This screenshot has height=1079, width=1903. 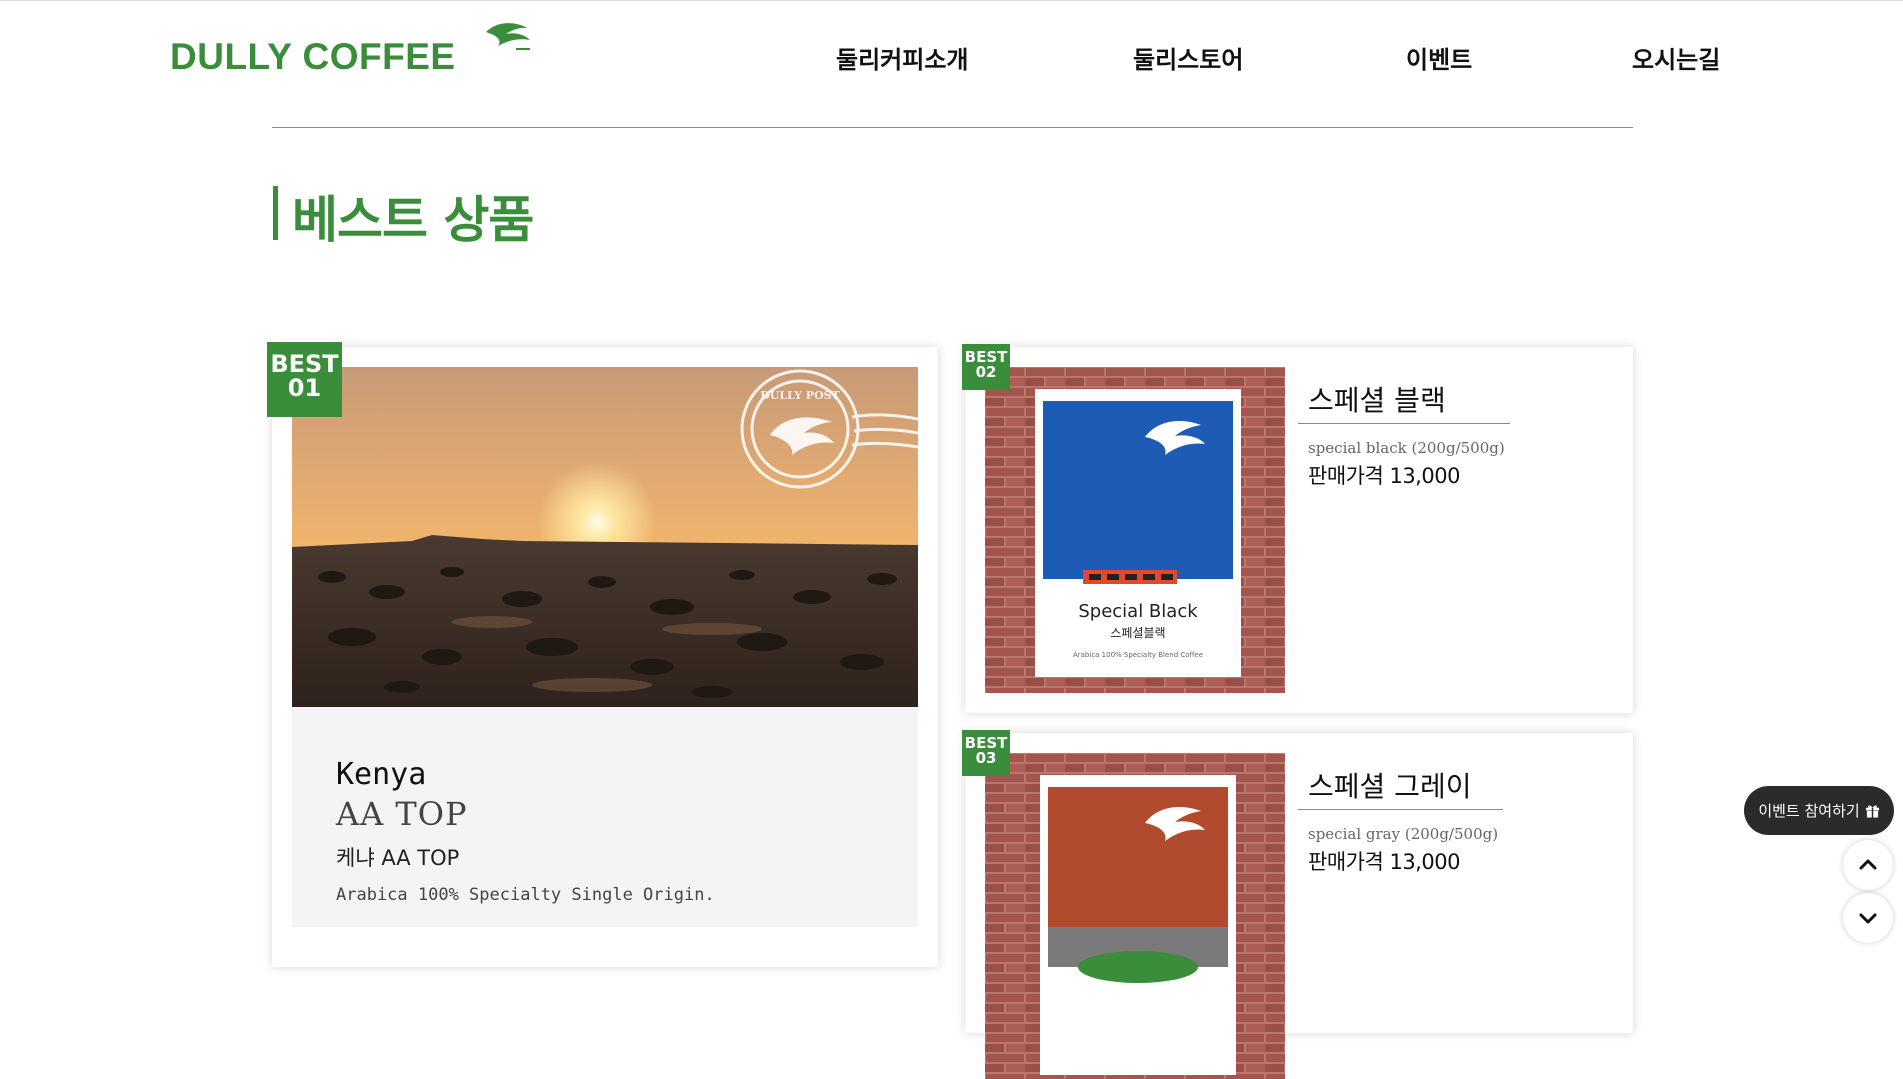 What do you see at coordinates (1872, 811) in the screenshot?
I see `gift-icon` at bounding box center [1872, 811].